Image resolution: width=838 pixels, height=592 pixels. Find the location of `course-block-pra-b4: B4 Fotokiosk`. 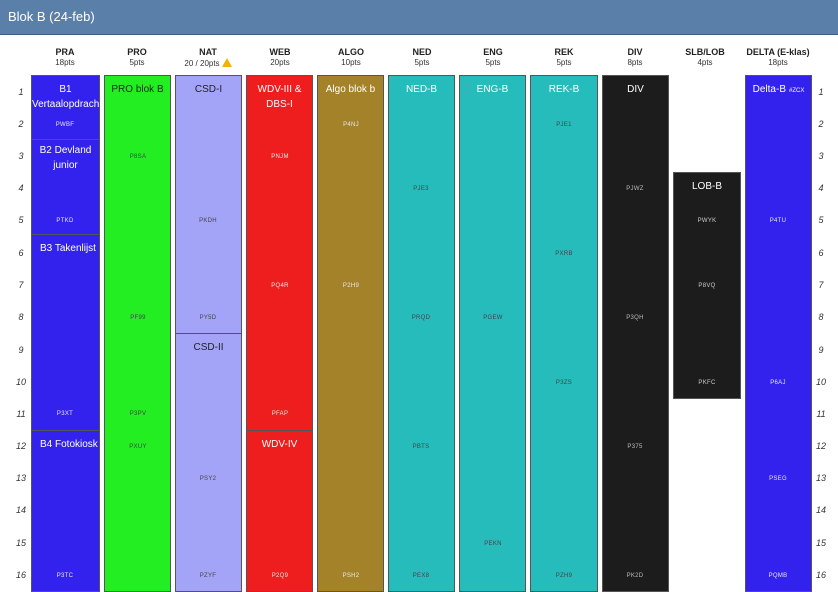

course-block-pra-b4: B4 Fotokiosk is located at coordinates (65, 511).